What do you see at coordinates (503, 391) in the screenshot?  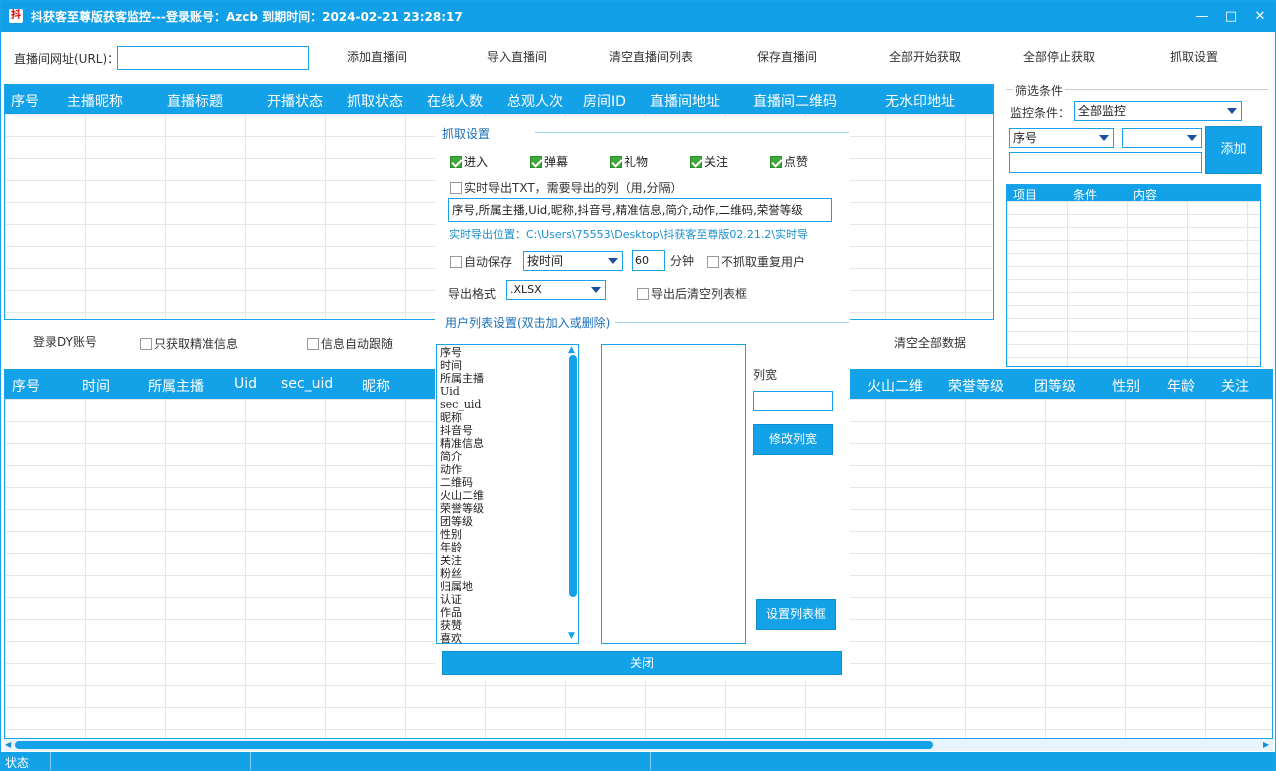 I see `column-option: Uid` at bounding box center [503, 391].